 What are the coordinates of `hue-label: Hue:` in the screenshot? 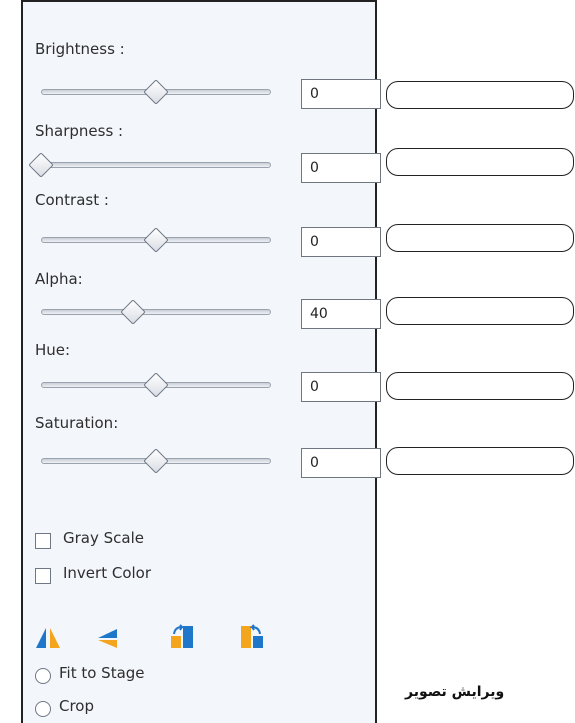 It's located at (53, 350).